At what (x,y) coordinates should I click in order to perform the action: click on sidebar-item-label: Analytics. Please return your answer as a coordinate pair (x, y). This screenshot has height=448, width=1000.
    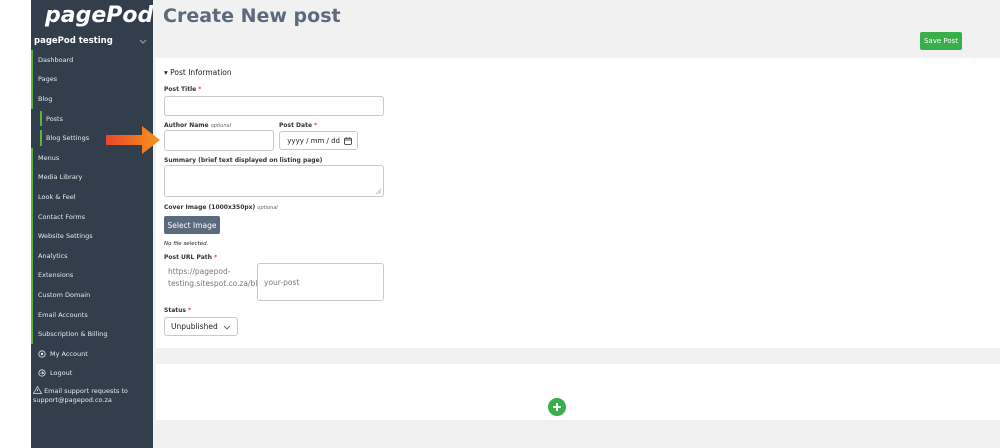
    Looking at the image, I should click on (53, 255).